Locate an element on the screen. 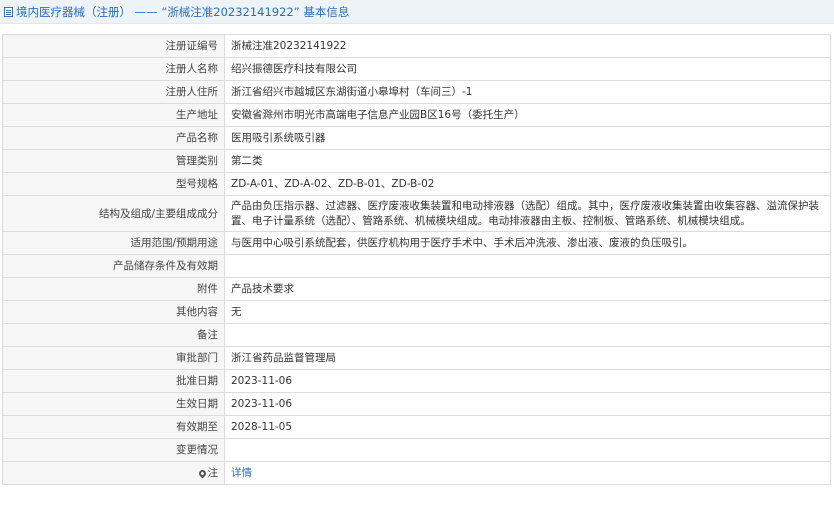 The image size is (834, 511). row-label: 注册人名称 is located at coordinates (113, 69).